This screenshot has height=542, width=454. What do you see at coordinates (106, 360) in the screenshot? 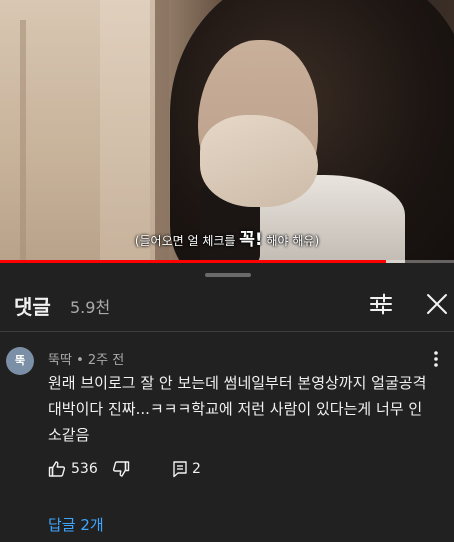
I see `comment-time: 2주 전` at bounding box center [106, 360].